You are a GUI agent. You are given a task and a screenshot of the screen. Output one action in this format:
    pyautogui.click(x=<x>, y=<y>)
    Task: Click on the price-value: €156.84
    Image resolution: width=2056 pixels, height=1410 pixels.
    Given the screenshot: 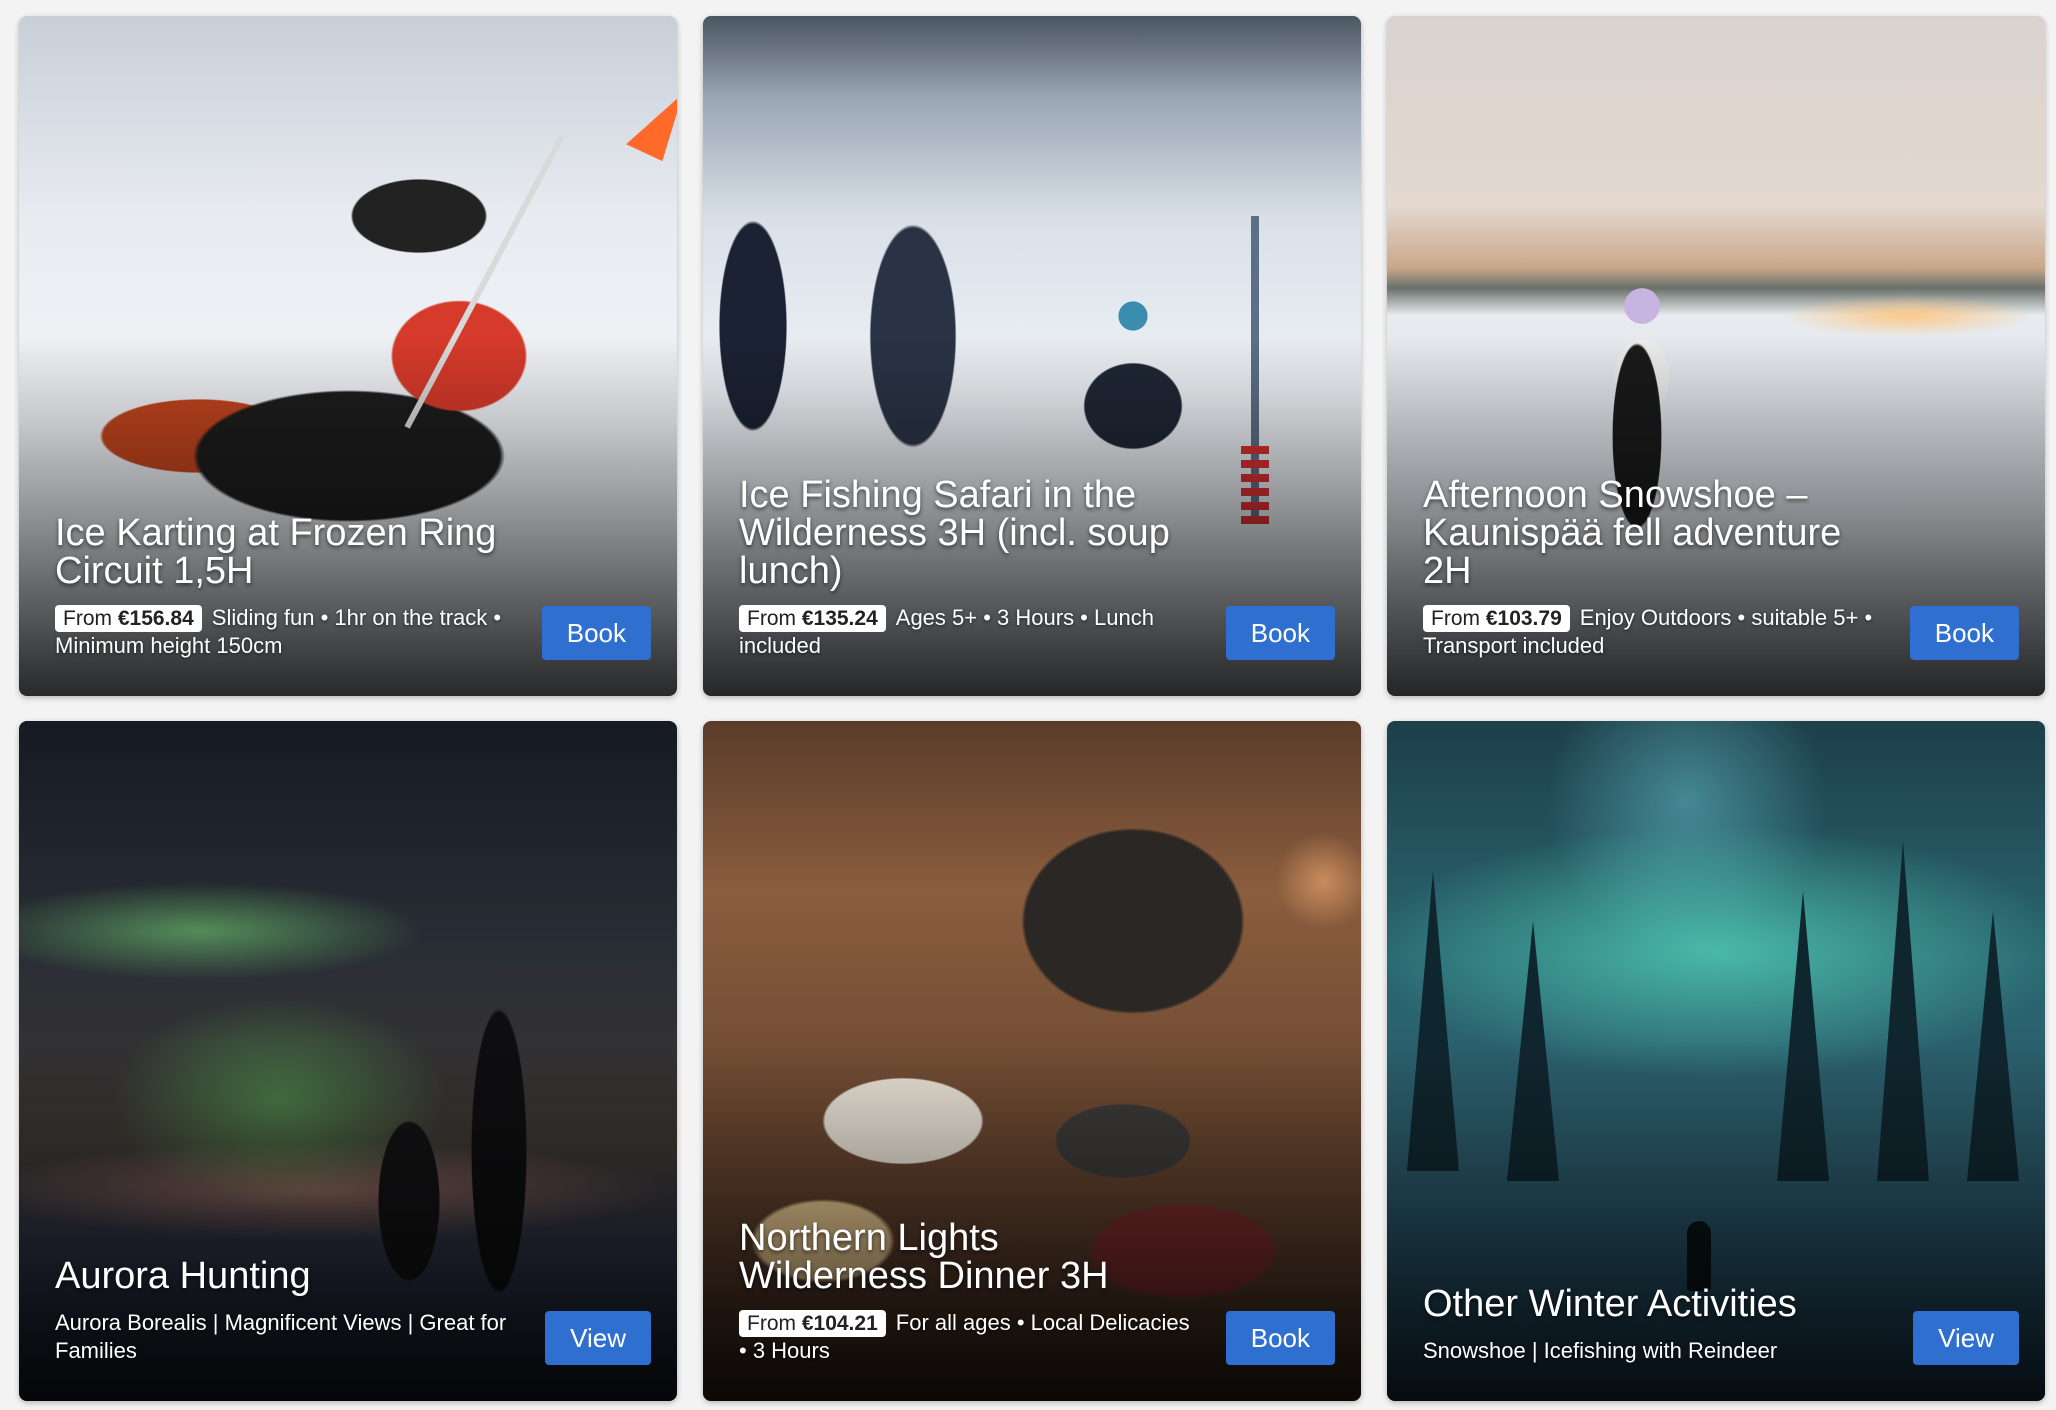 What is the action you would take?
    pyautogui.click(x=155, y=618)
    